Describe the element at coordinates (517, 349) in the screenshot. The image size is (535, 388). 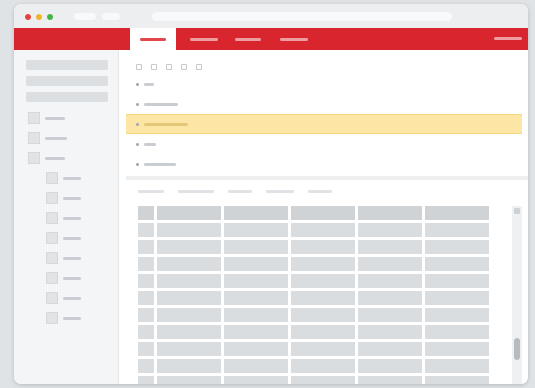
I see `scroll-thumb` at that location.